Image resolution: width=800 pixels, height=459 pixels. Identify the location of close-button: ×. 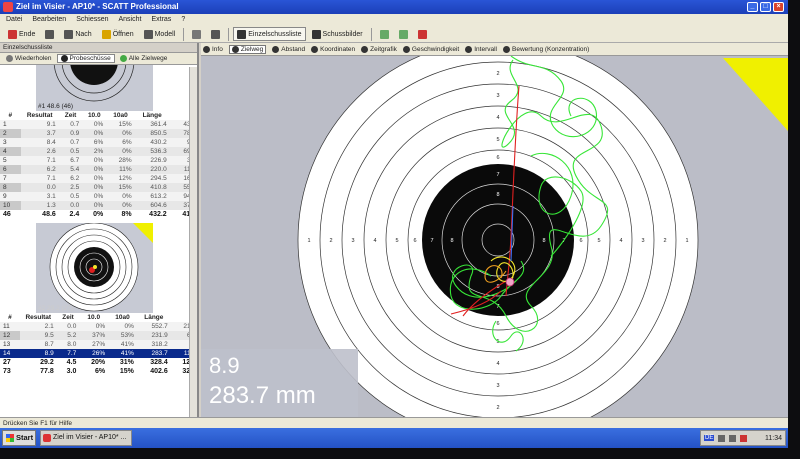
(778, 7).